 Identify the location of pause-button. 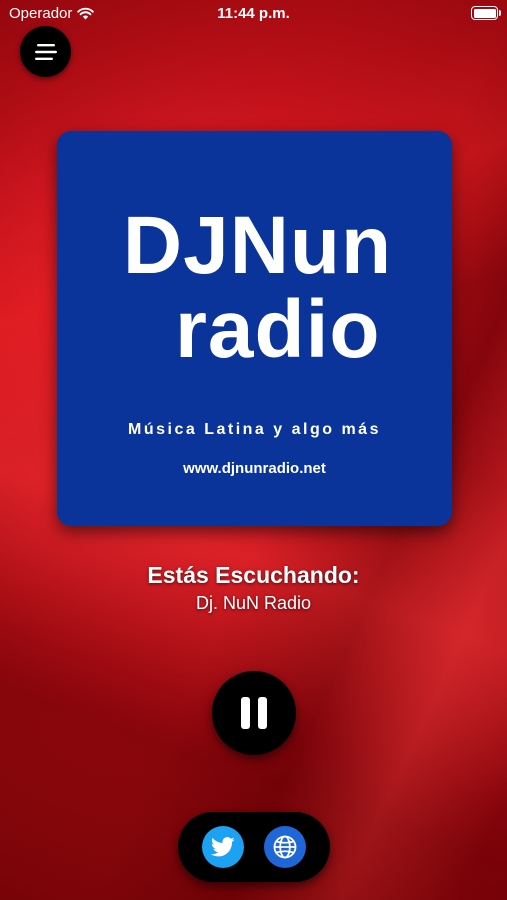
(254, 713).